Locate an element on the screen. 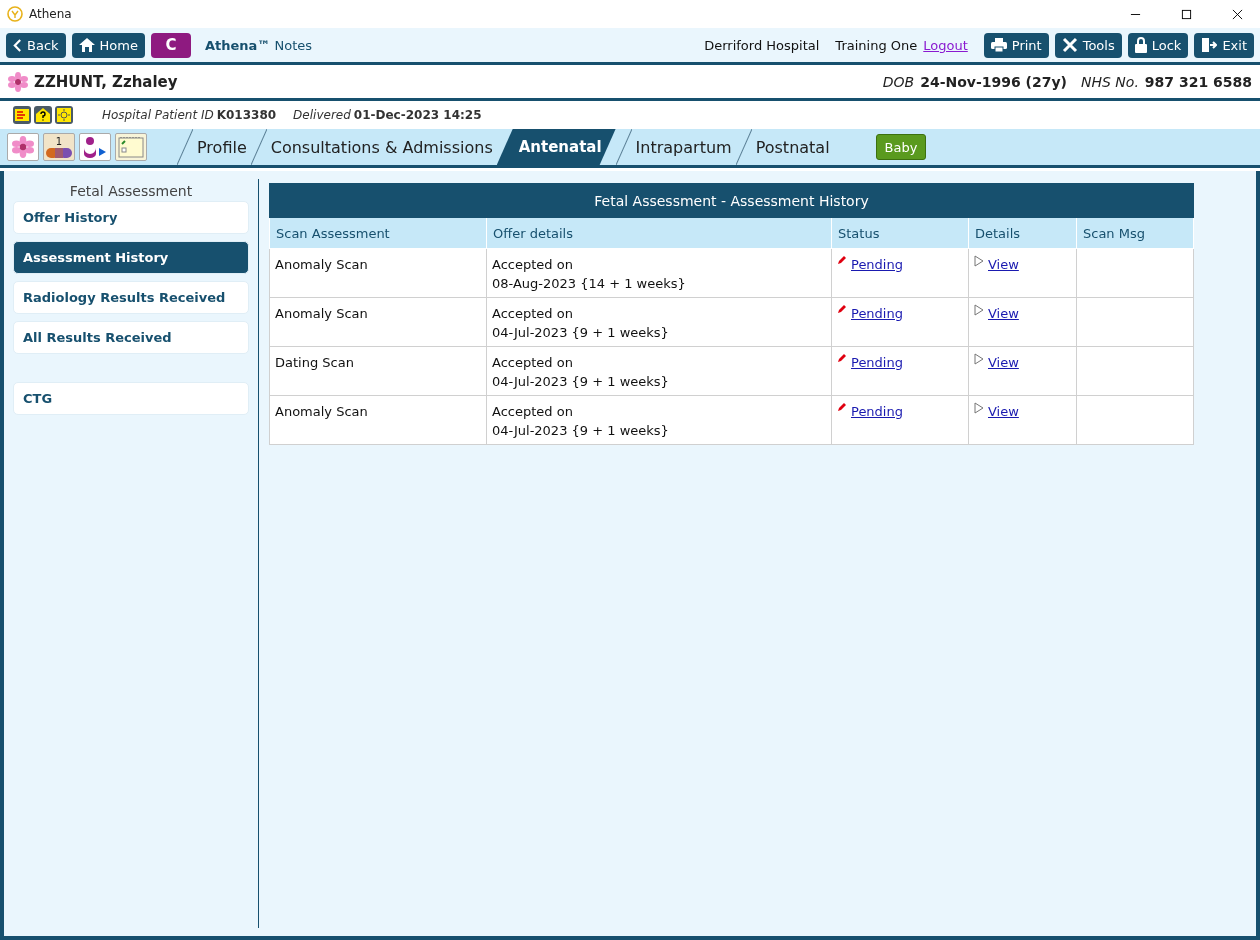 The image size is (1260, 940). offer-date-text: 08-Aug-2023 {14 + 1 weeks} is located at coordinates (589, 284).